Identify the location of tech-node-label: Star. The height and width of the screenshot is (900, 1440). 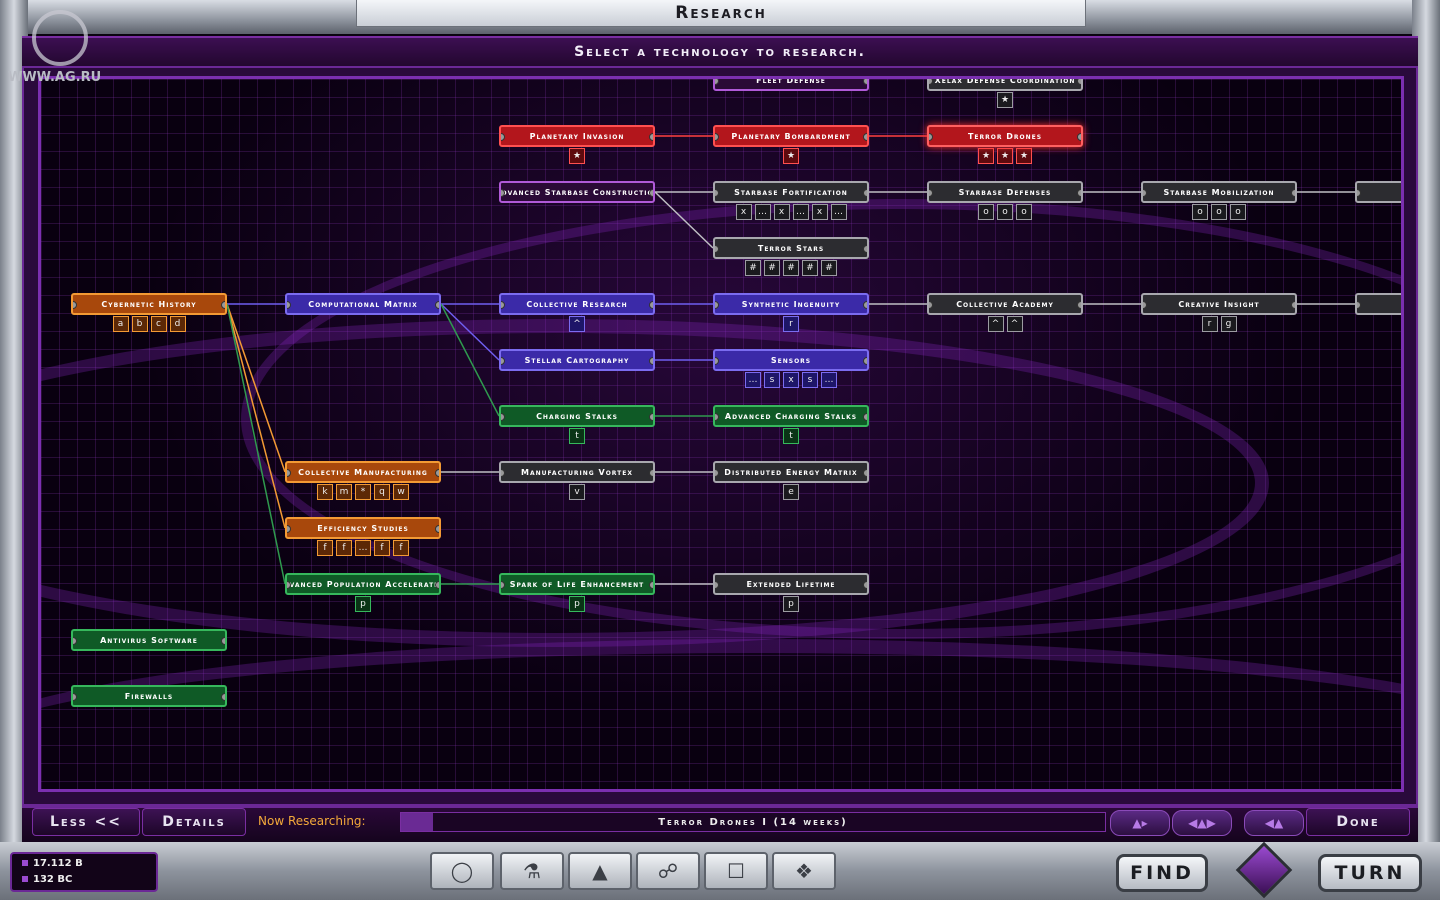
(1378, 192).